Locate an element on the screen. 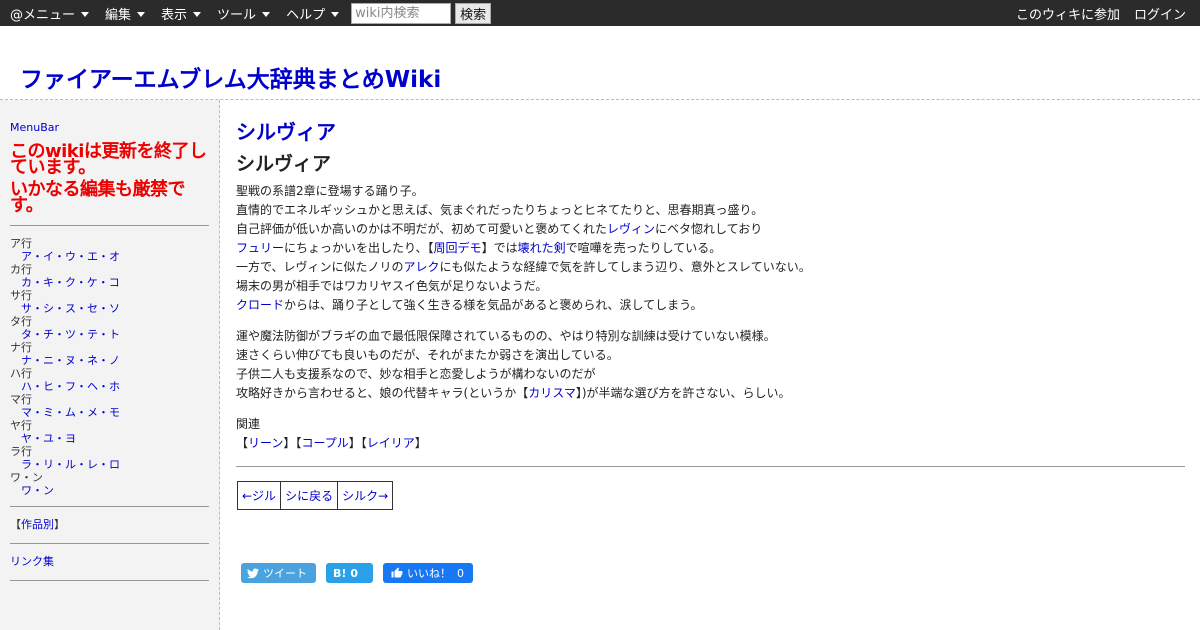 The height and width of the screenshot is (630, 1200). prev-page-link: ←ジル is located at coordinates (259, 496).